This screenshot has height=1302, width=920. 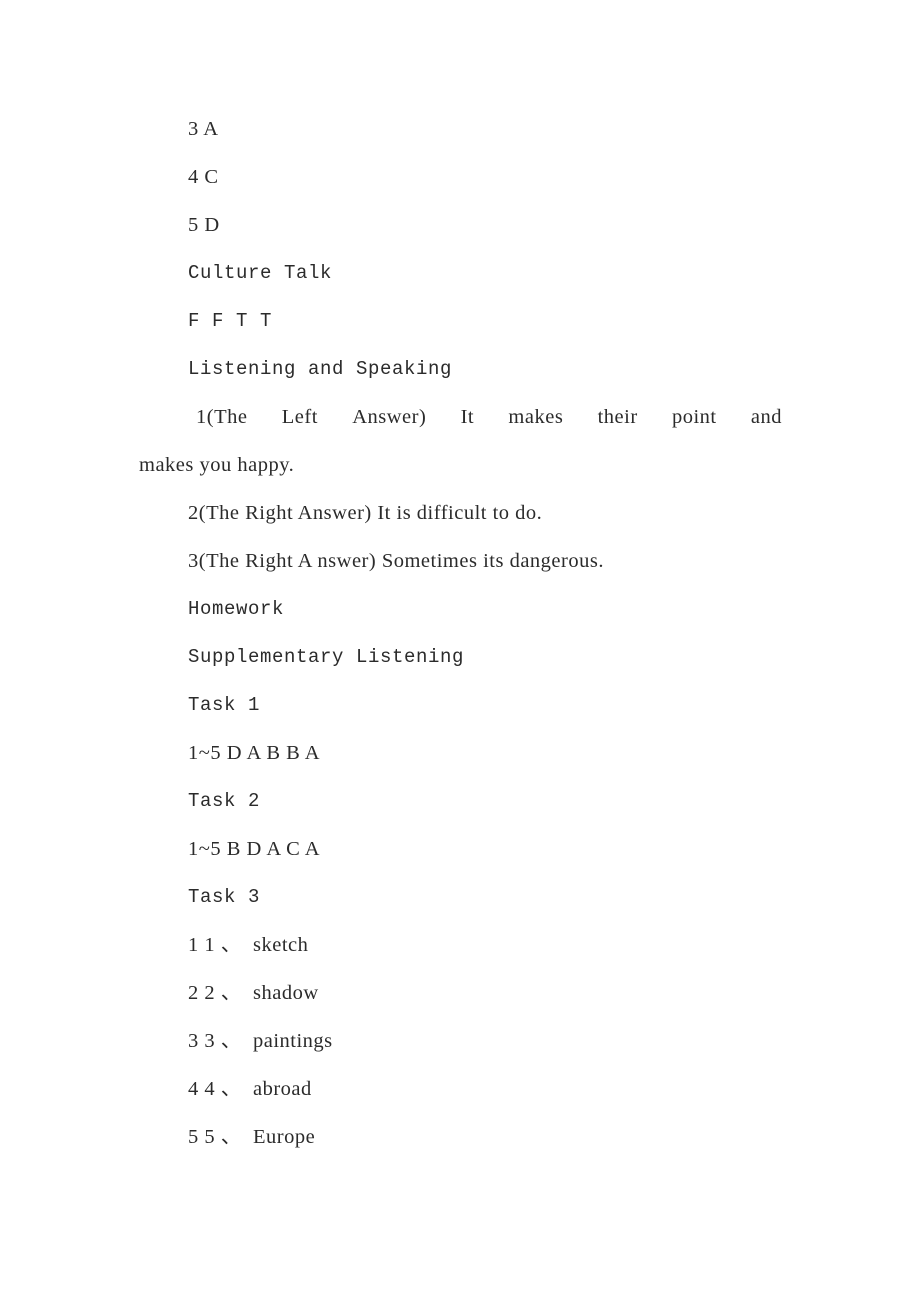 What do you see at coordinates (320, 369) in the screenshot?
I see `heading-listening-and-speaking: Listening and Speaking` at bounding box center [320, 369].